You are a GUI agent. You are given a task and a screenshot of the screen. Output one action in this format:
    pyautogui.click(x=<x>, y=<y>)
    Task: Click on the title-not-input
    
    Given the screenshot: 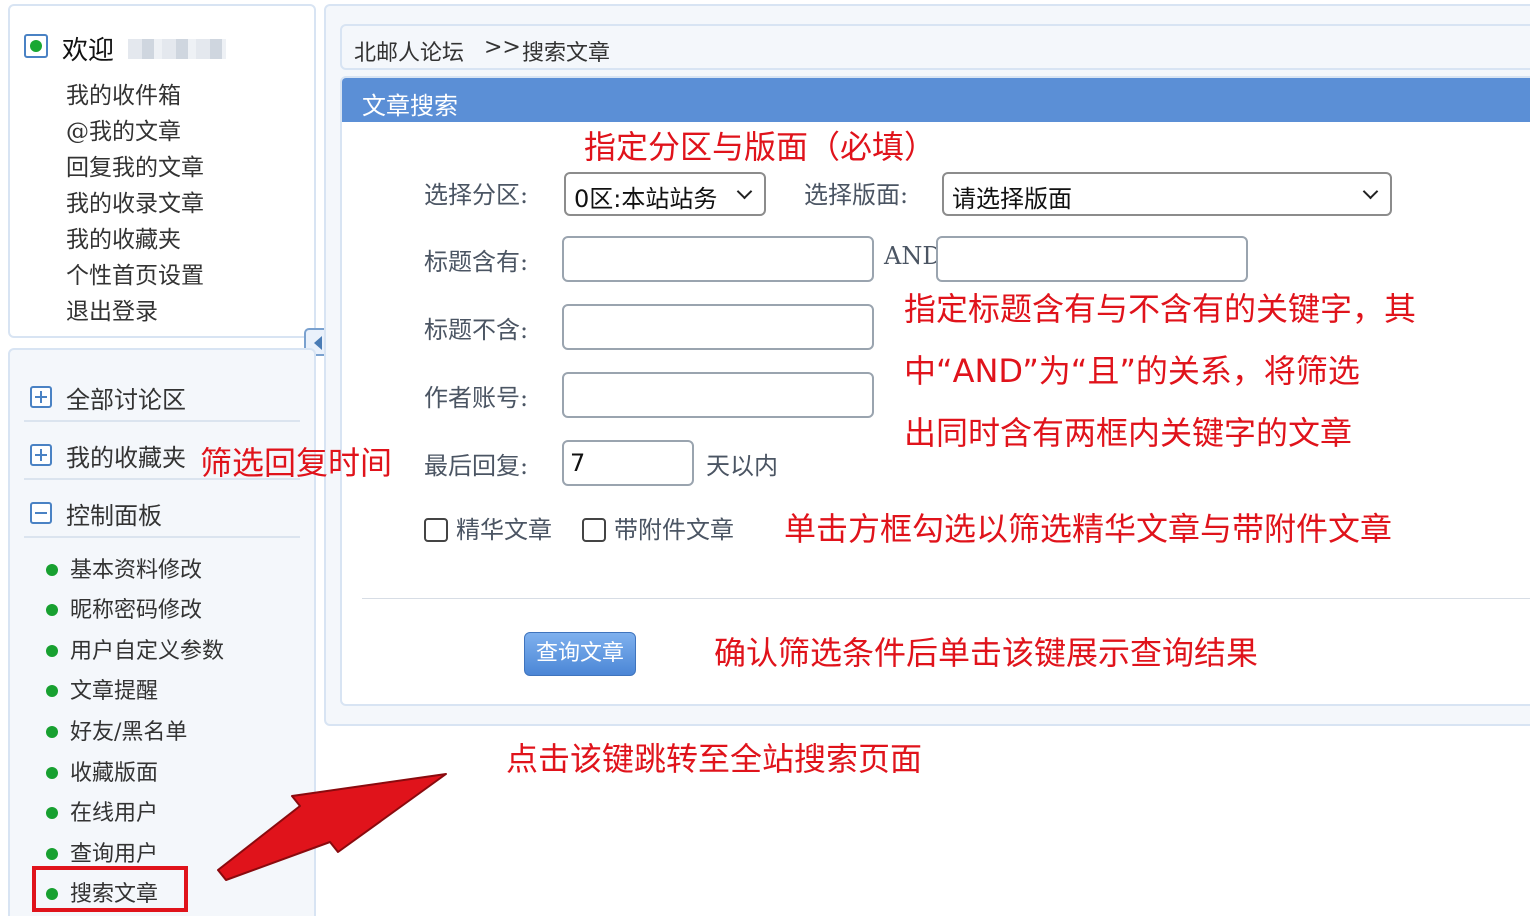 What is the action you would take?
    pyautogui.click(x=718, y=327)
    